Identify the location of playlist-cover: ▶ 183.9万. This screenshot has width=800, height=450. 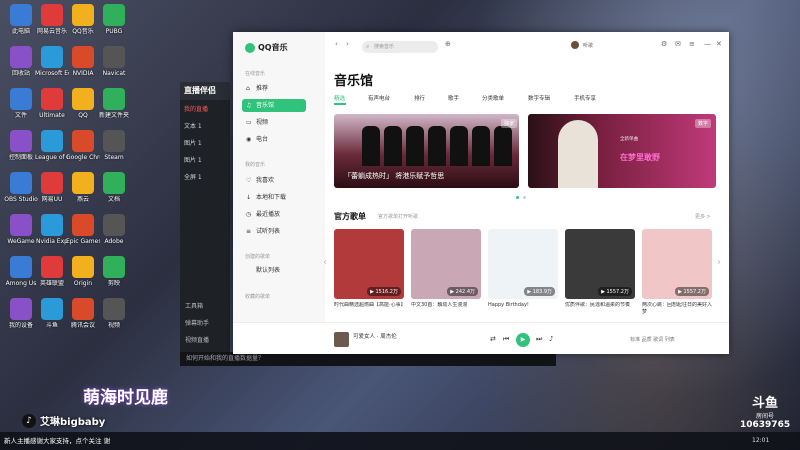
(523, 264).